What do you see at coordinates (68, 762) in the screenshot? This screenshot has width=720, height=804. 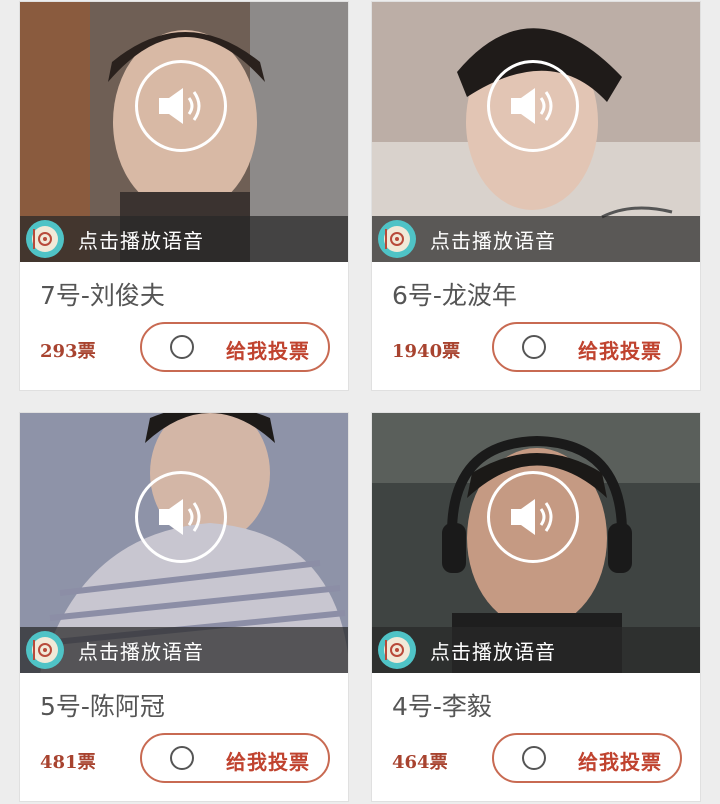 I see `vote-count: 481票` at bounding box center [68, 762].